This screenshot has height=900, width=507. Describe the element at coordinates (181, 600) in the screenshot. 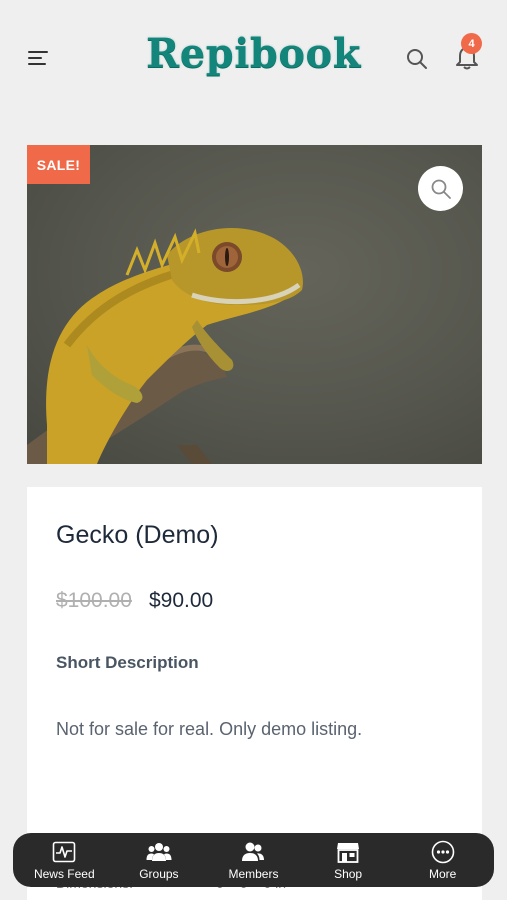

I see `sale-price: $90.00` at that location.